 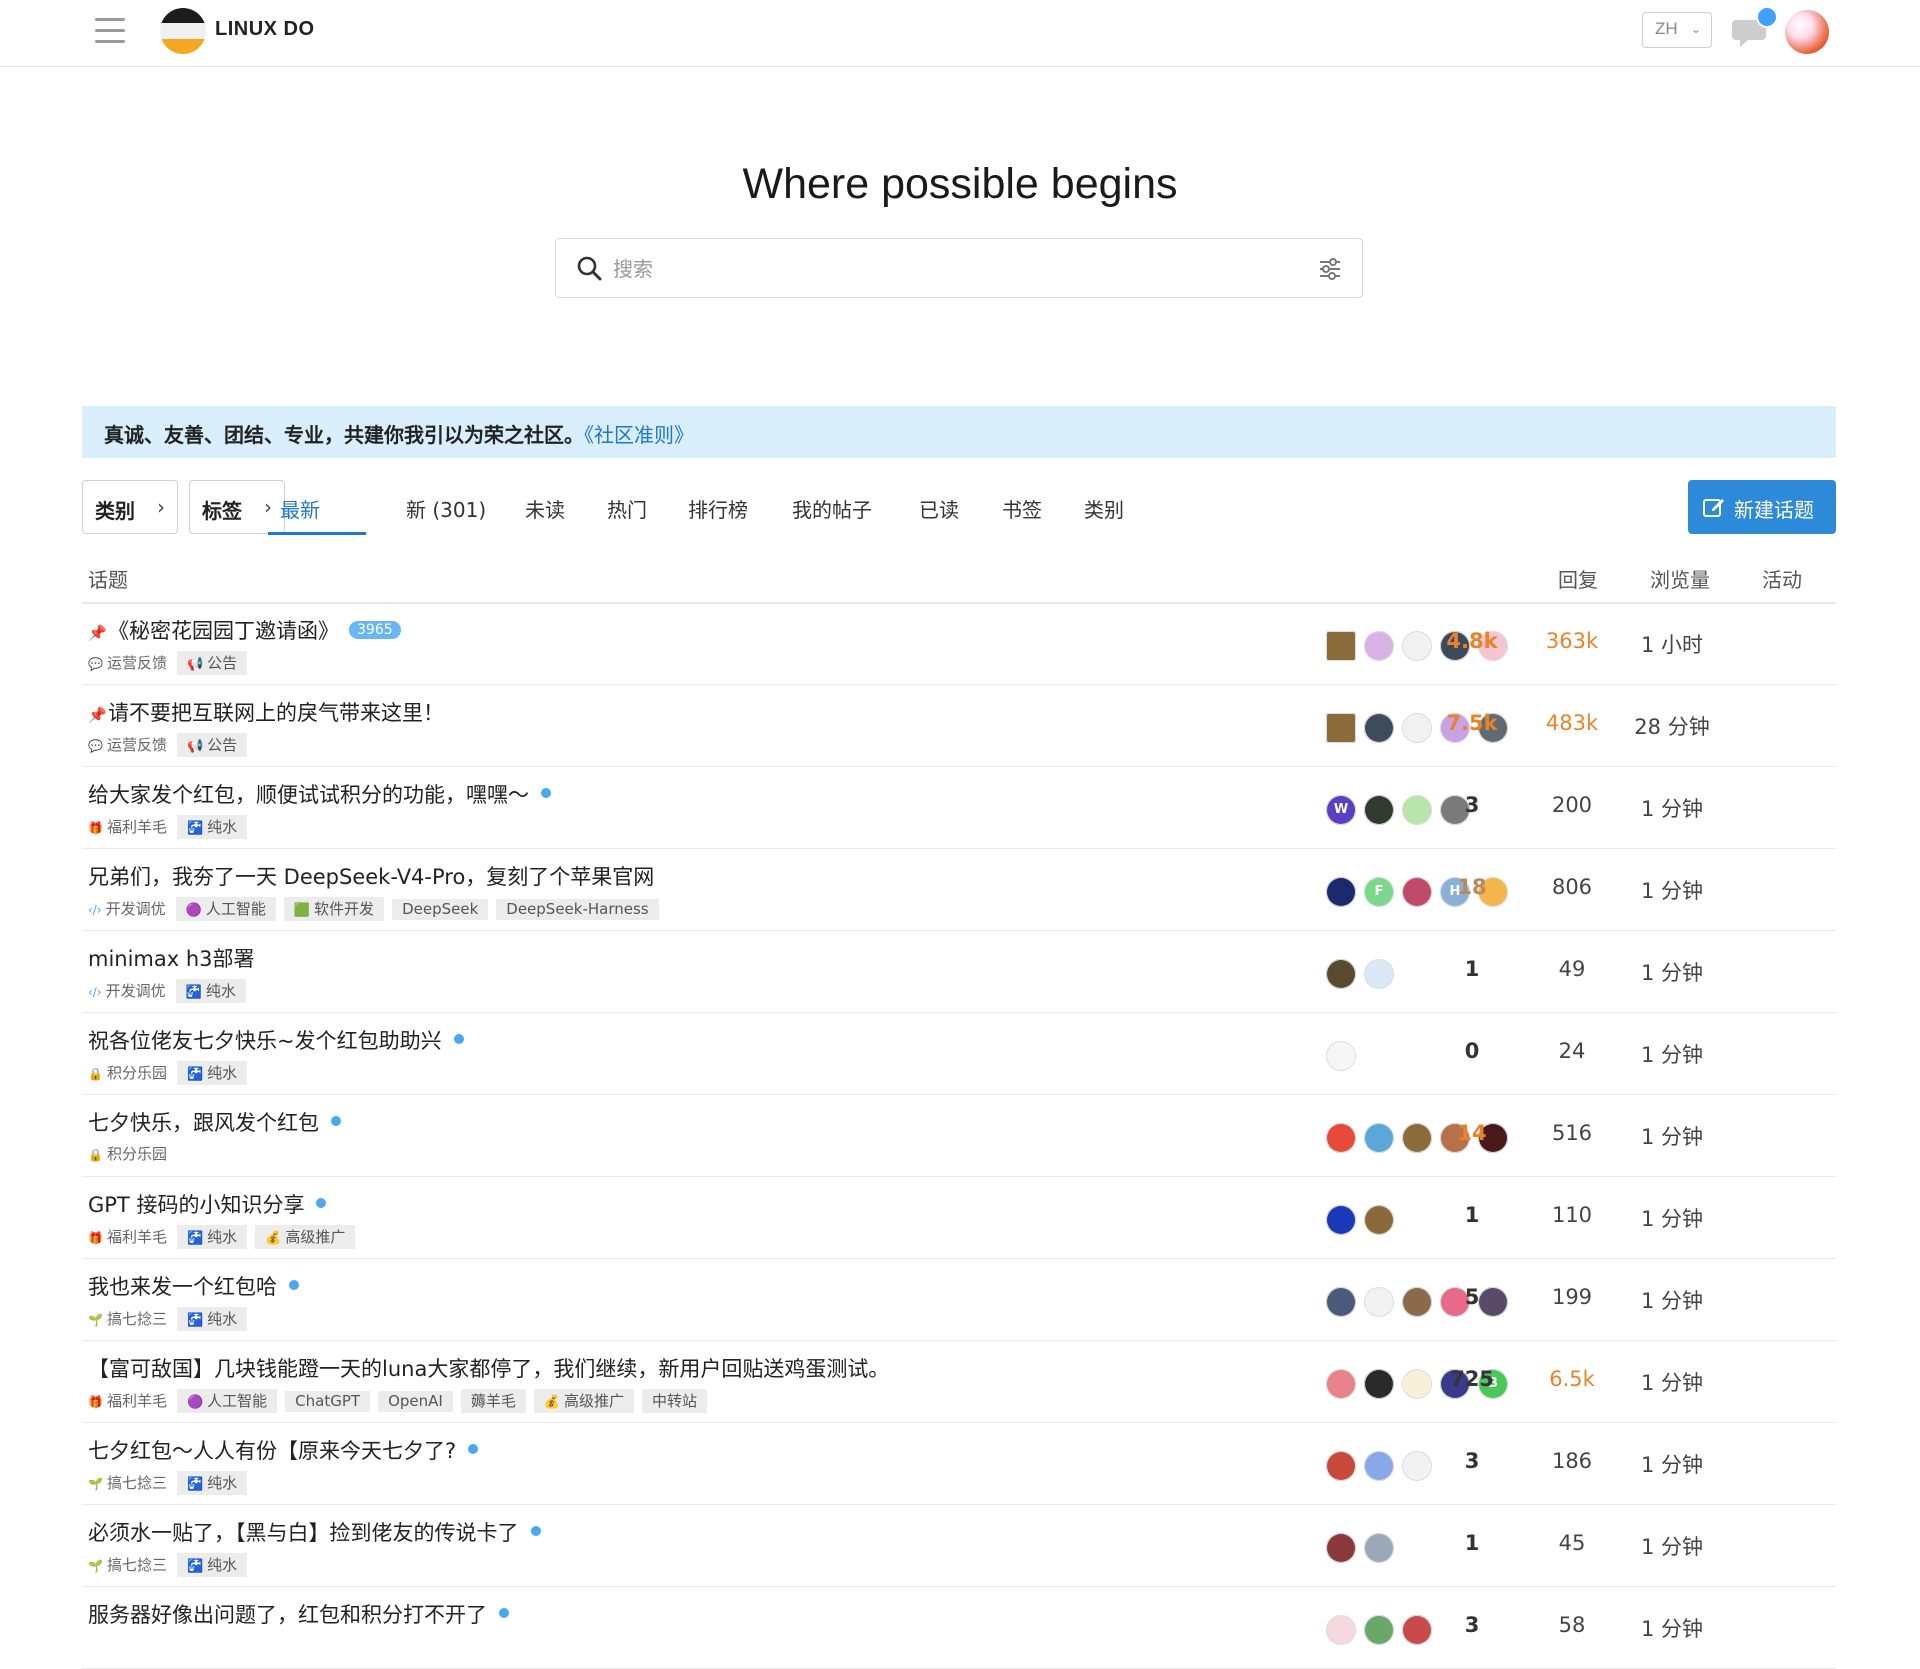 I want to click on last-activity: 28 分钟, so click(x=1672, y=726).